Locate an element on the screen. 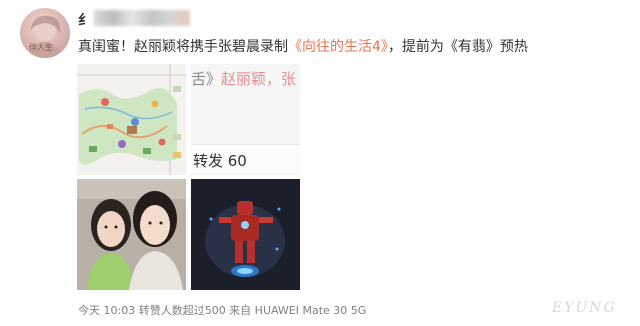 The height and width of the screenshot is (326, 640). post-text-suffix: ，提前为《有翡》预热 is located at coordinates (457, 47).